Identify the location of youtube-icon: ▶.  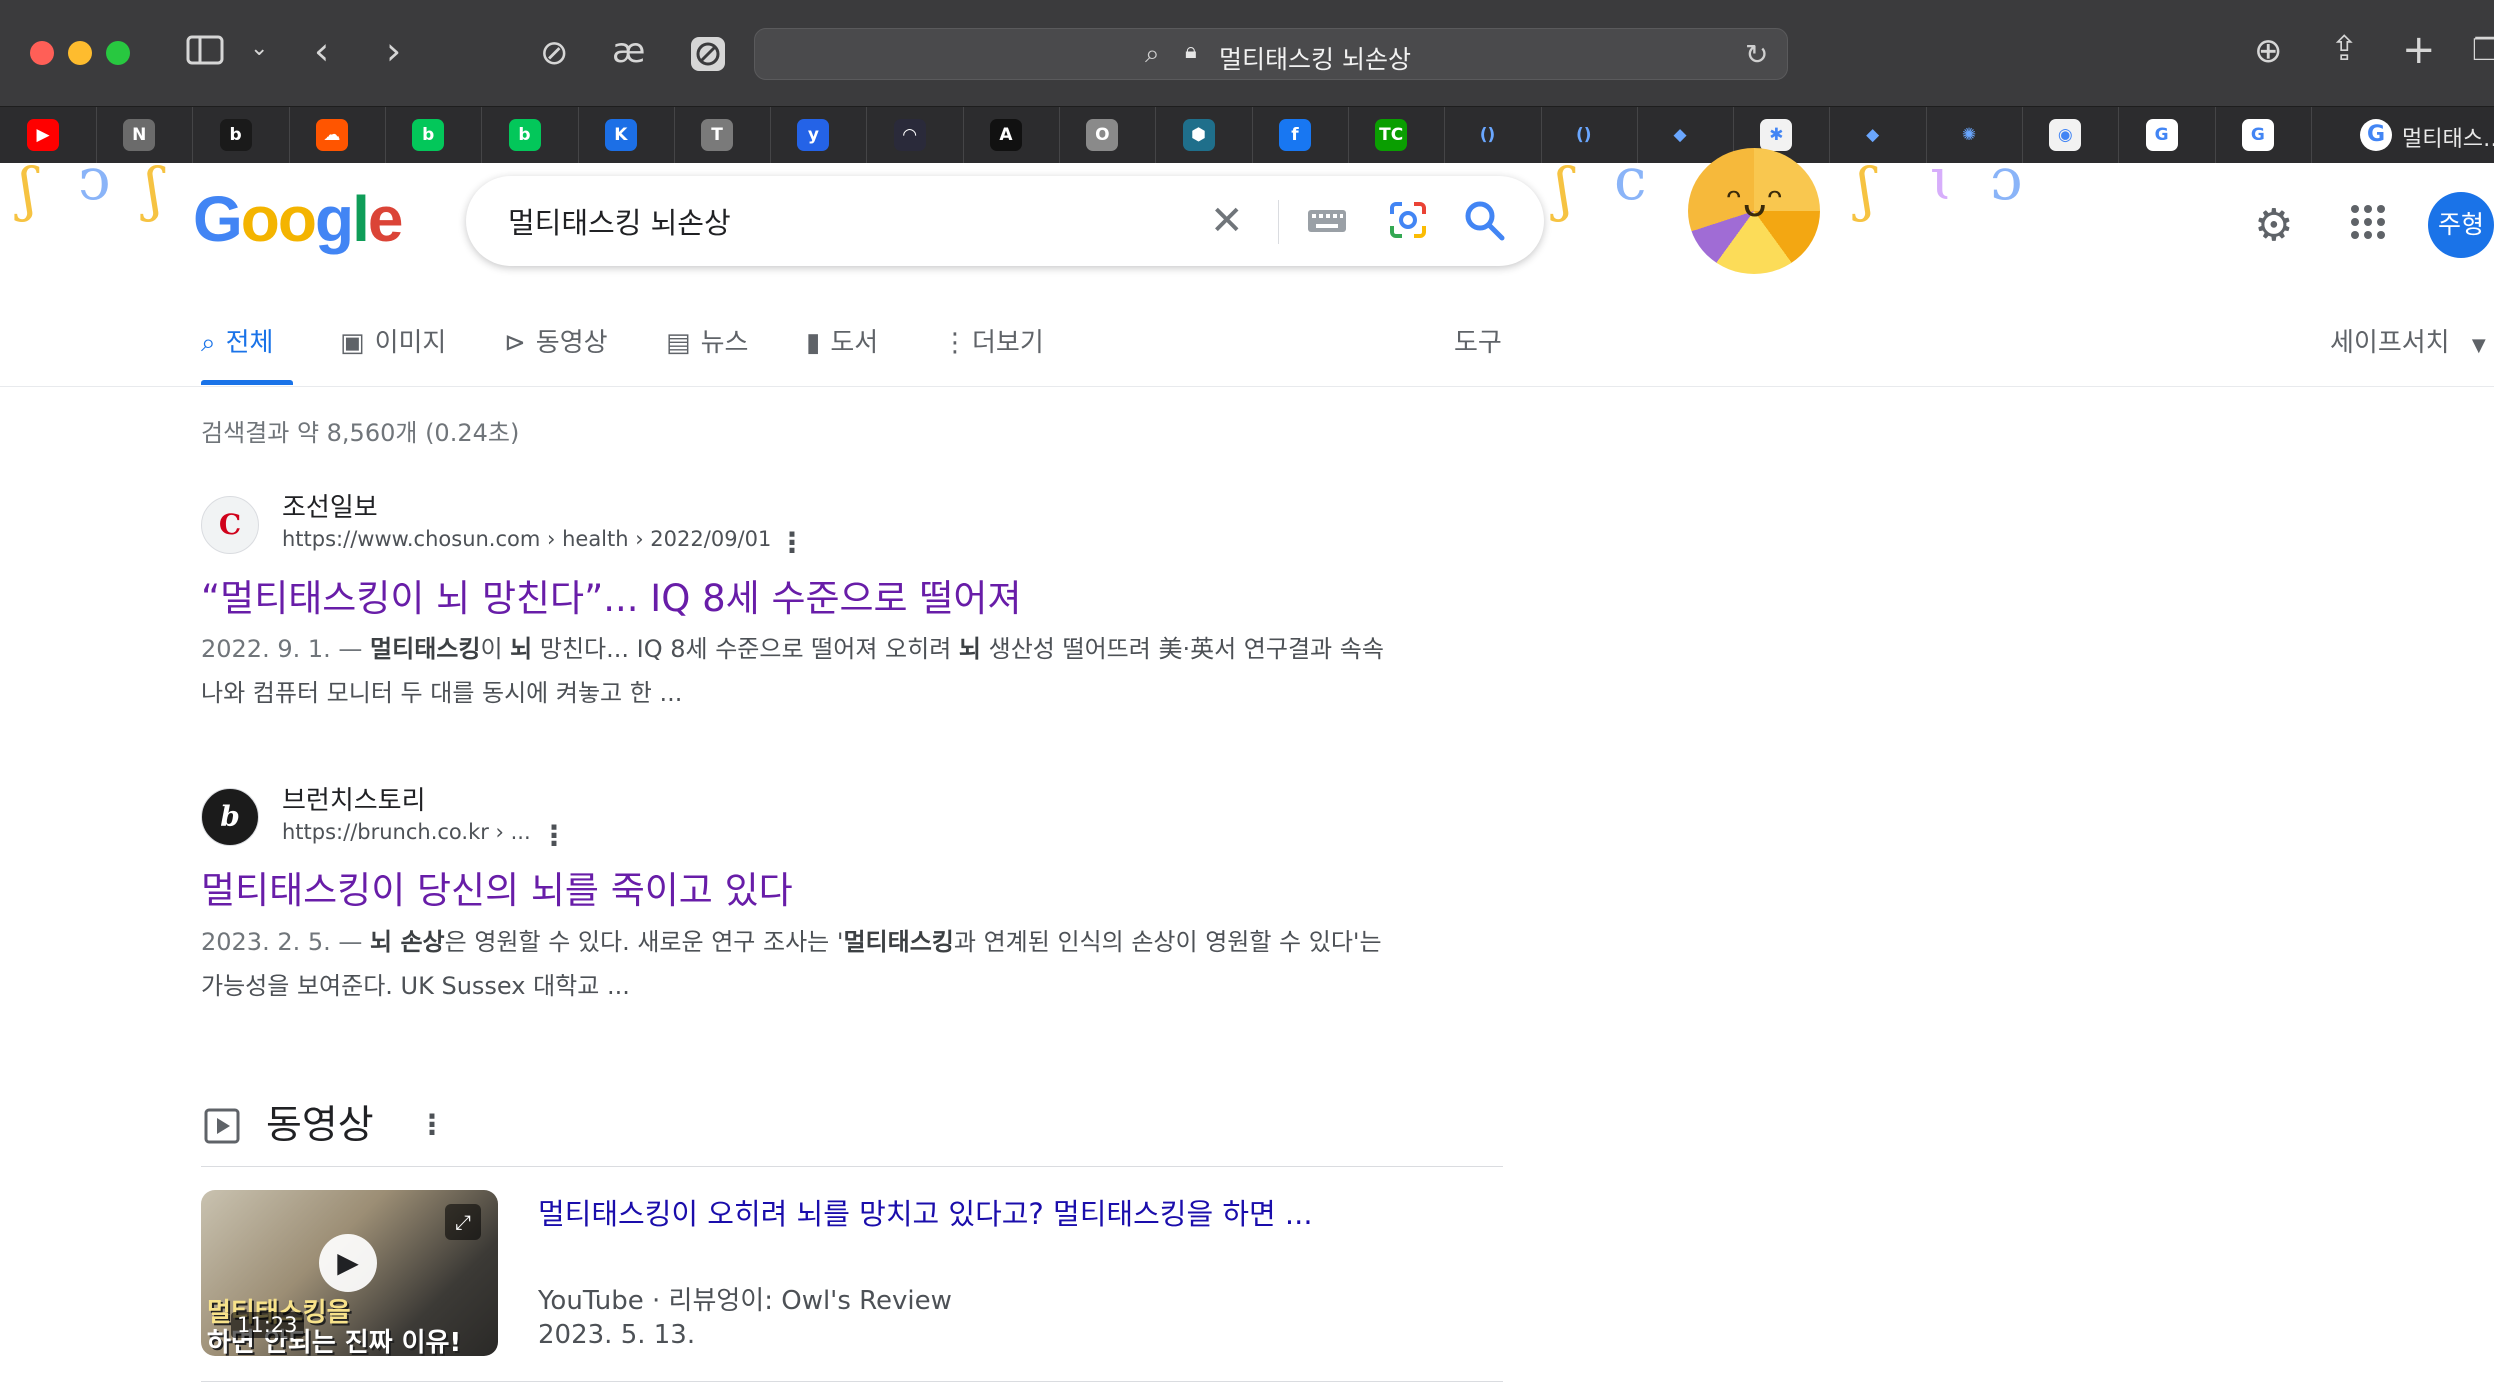
(43, 135).